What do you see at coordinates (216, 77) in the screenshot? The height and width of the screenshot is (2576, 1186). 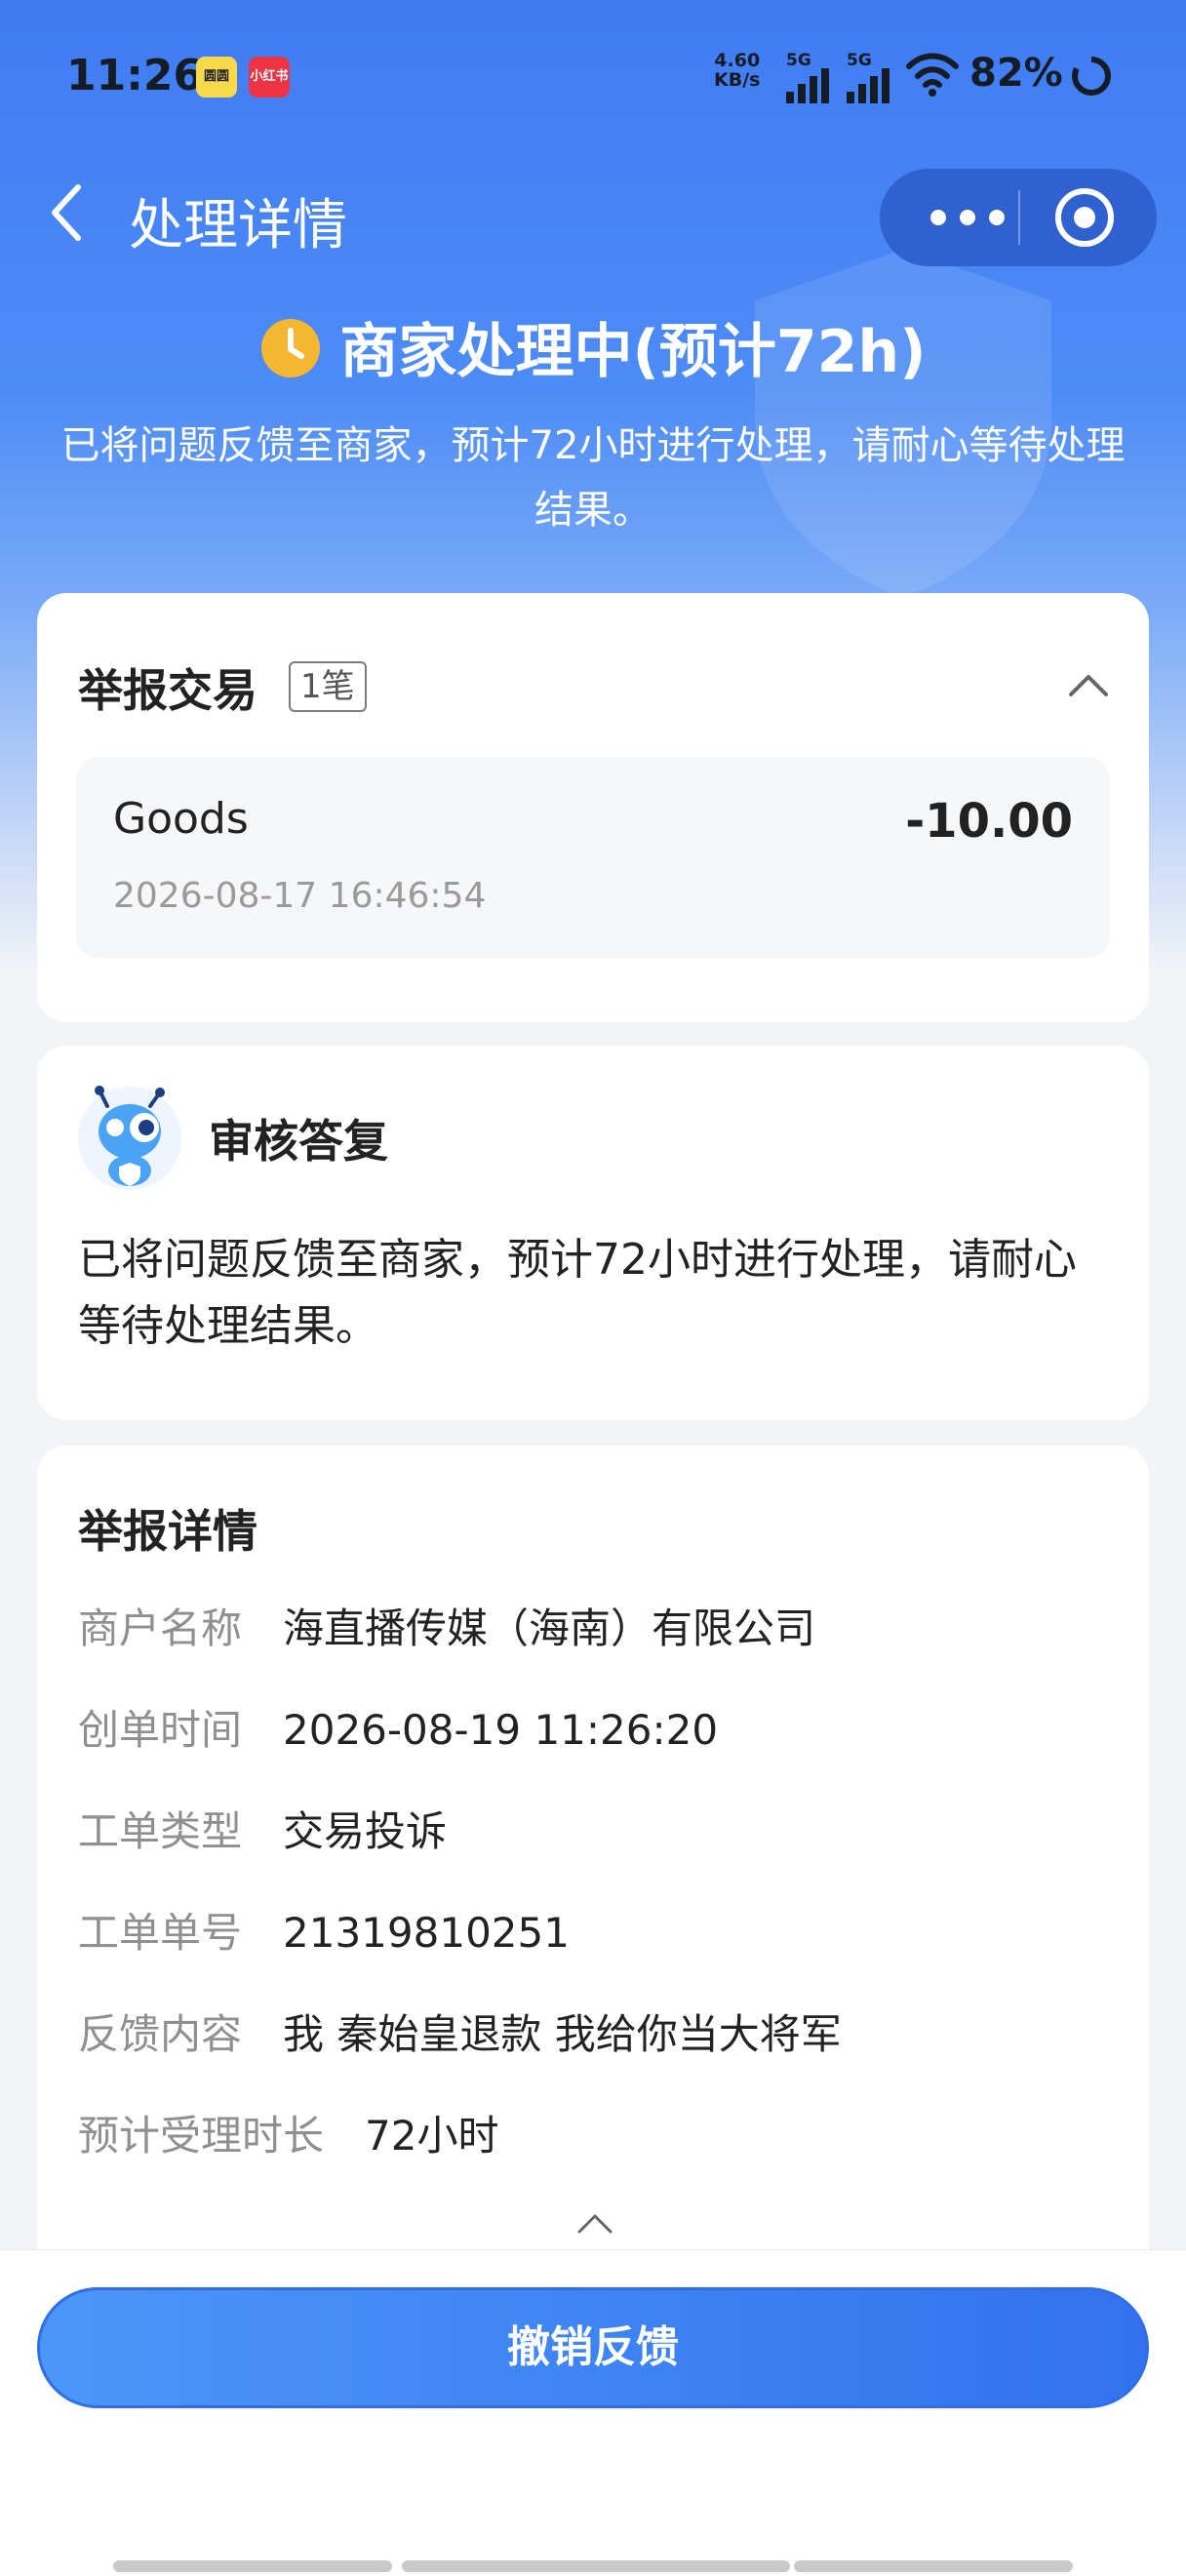 I see `app-notification-icon: 圆圆` at bounding box center [216, 77].